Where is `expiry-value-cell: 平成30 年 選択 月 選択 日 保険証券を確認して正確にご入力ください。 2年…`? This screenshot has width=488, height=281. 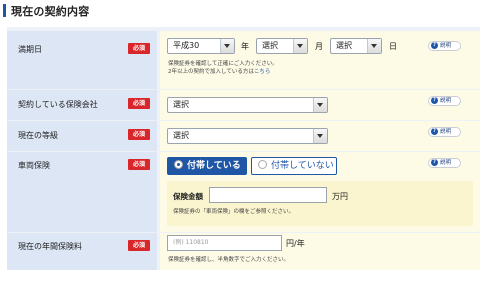 expiry-value-cell: 平成30 年 選択 月 選択 日 保険証券を確認して正確にご入力ください。 2年… is located at coordinates (320, 60).